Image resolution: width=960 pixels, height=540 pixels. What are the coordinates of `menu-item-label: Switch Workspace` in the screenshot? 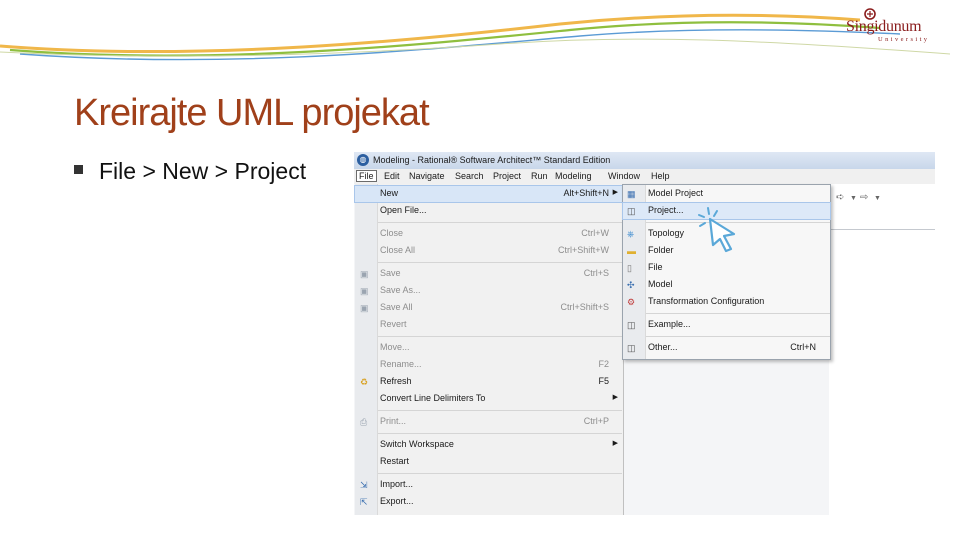 It's located at (417, 444).